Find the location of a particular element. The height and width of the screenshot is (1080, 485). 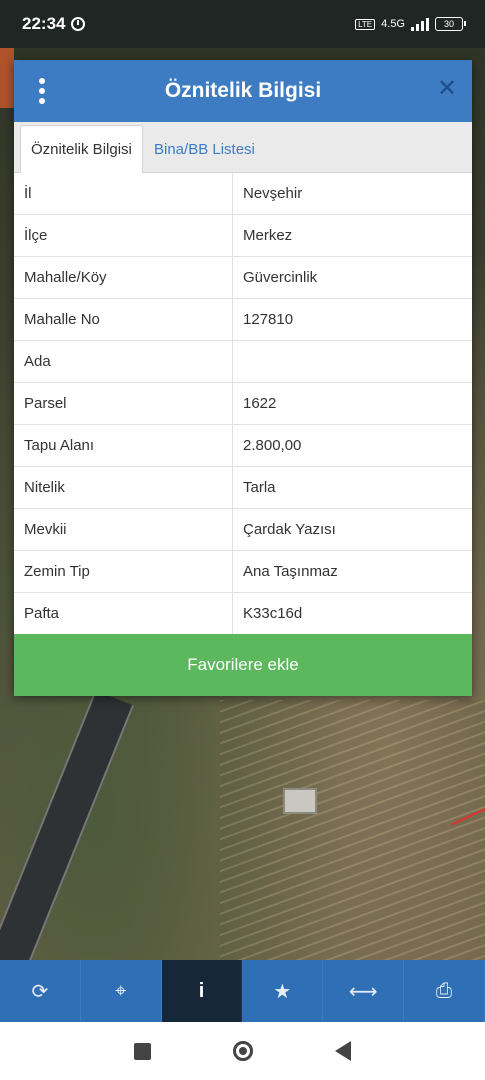

table-row: Ada is located at coordinates (243, 361).